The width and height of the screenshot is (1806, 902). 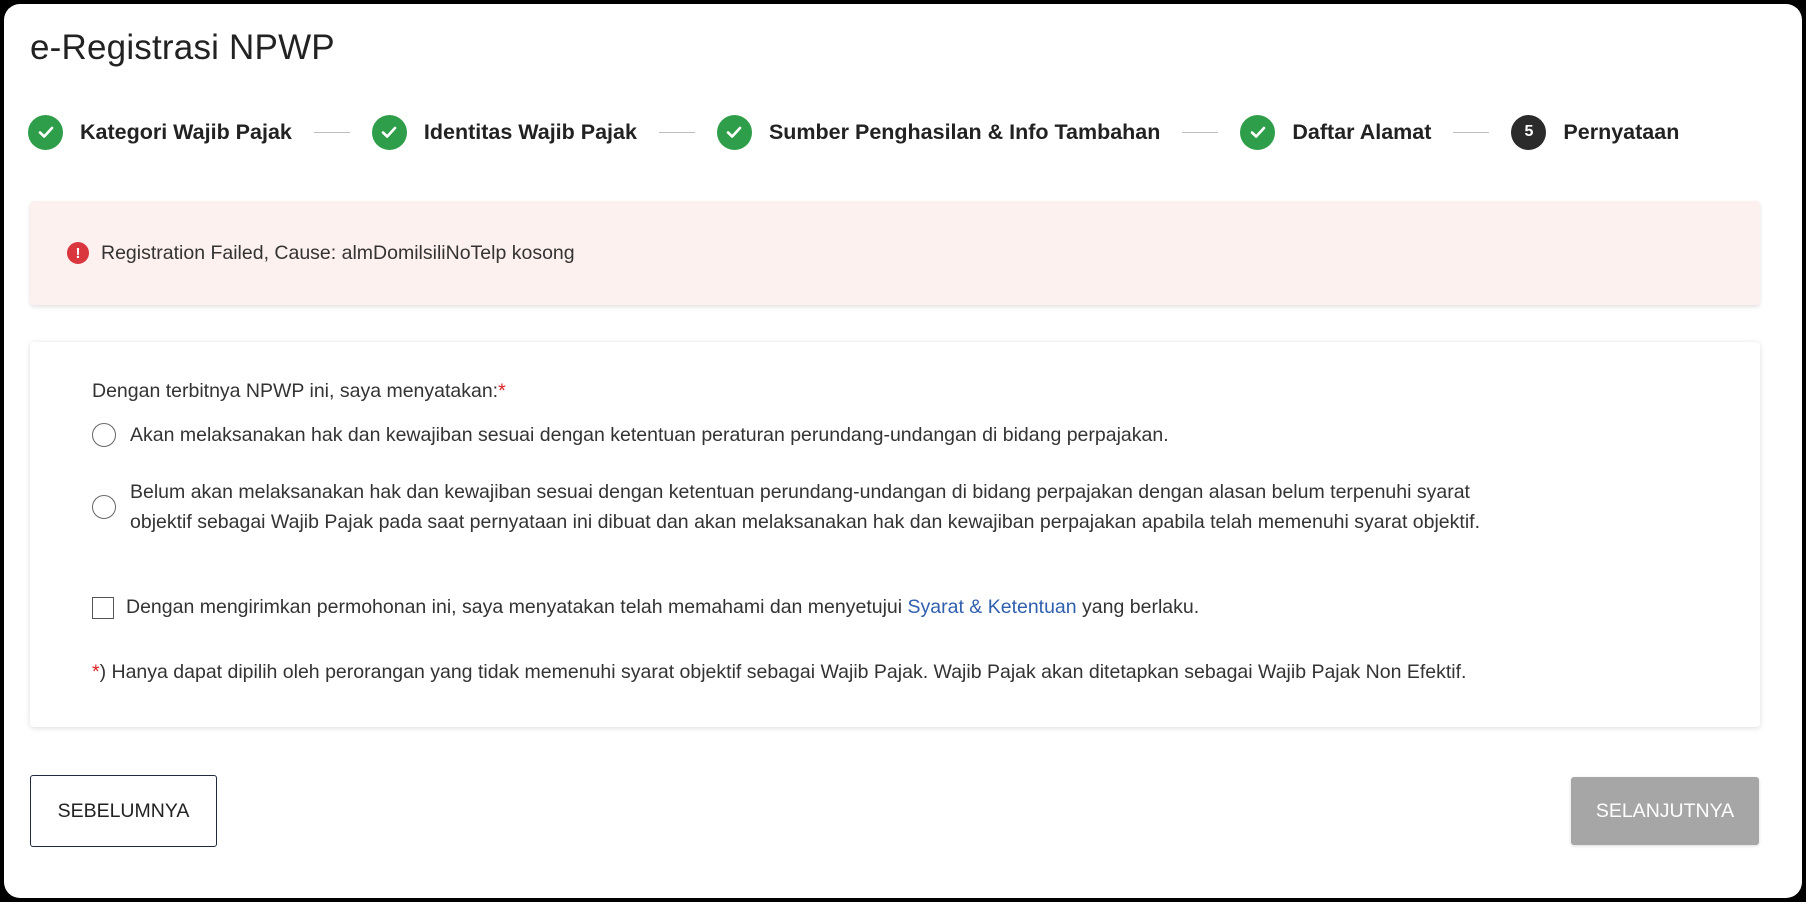 What do you see at coordinates (103, 607) in the screenshot?
I see `agreement-checkbox` at bounding box center [103, 607].